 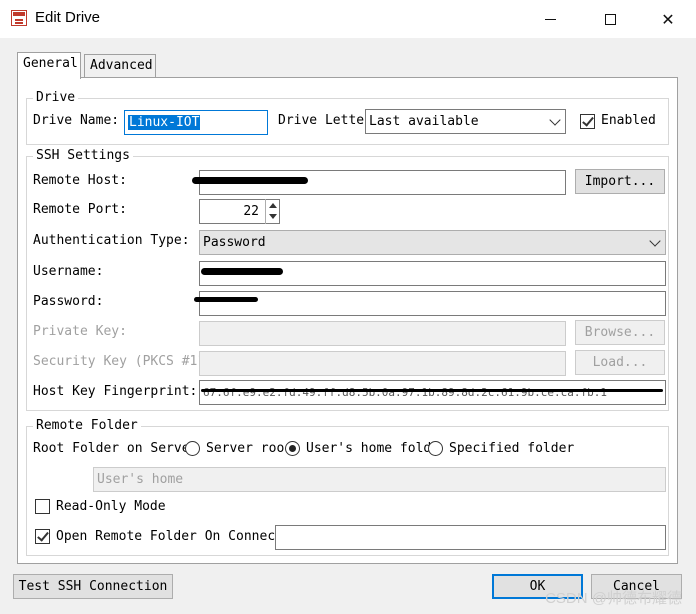 I want to click on open-on-connect-checkbox, so click(x=42, y=536).